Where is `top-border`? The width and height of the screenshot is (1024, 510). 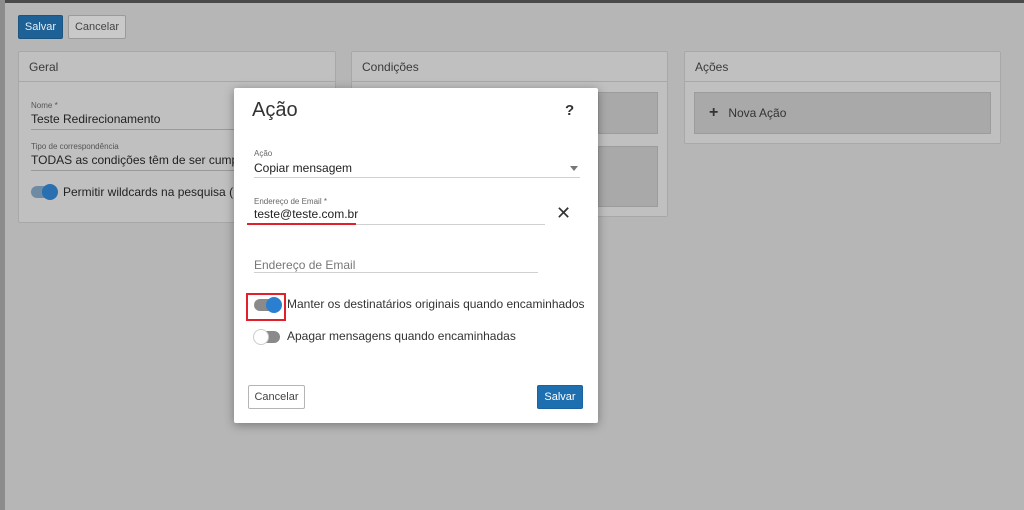 top-border is located at coordinates (512, 1).